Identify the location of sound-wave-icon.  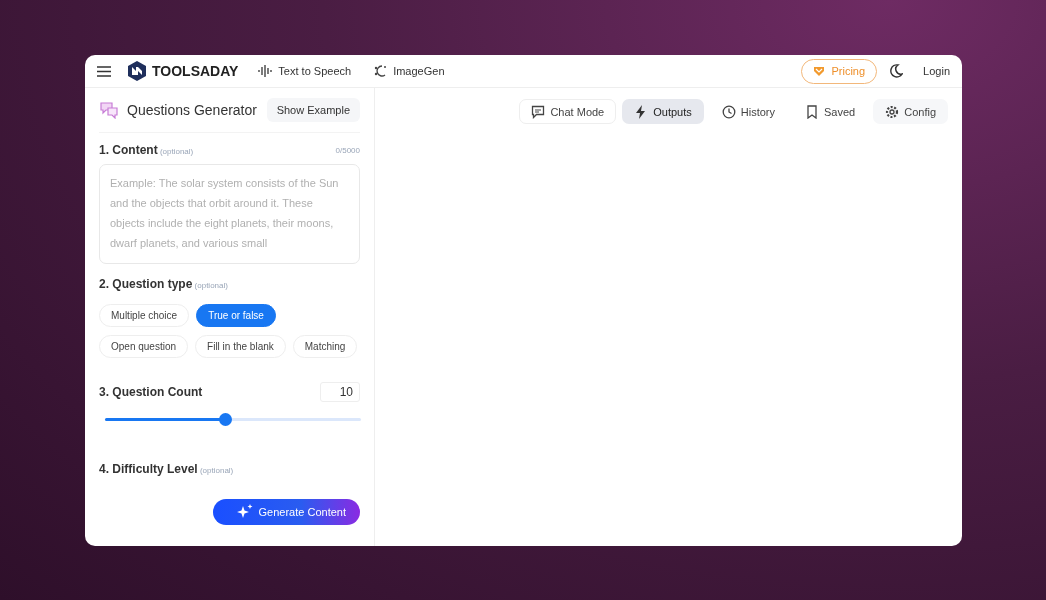
(265, 71).